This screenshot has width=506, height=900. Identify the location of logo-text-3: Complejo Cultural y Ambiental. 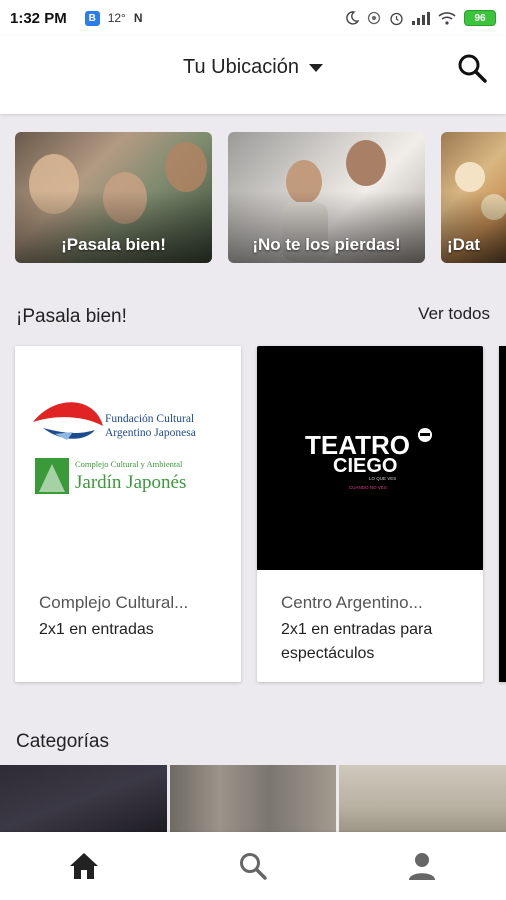
(129, 464).